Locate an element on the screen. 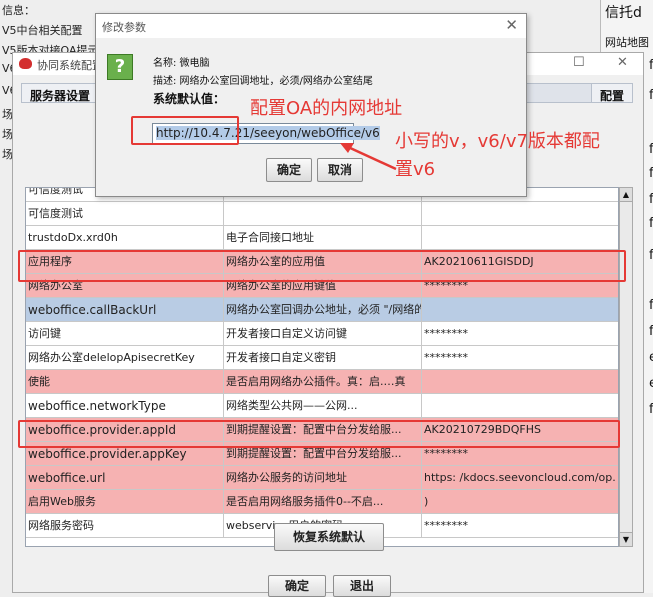 This screenshot has height=597, width=653. bg-right-title: 信托d is located at coordinates (623, 13).